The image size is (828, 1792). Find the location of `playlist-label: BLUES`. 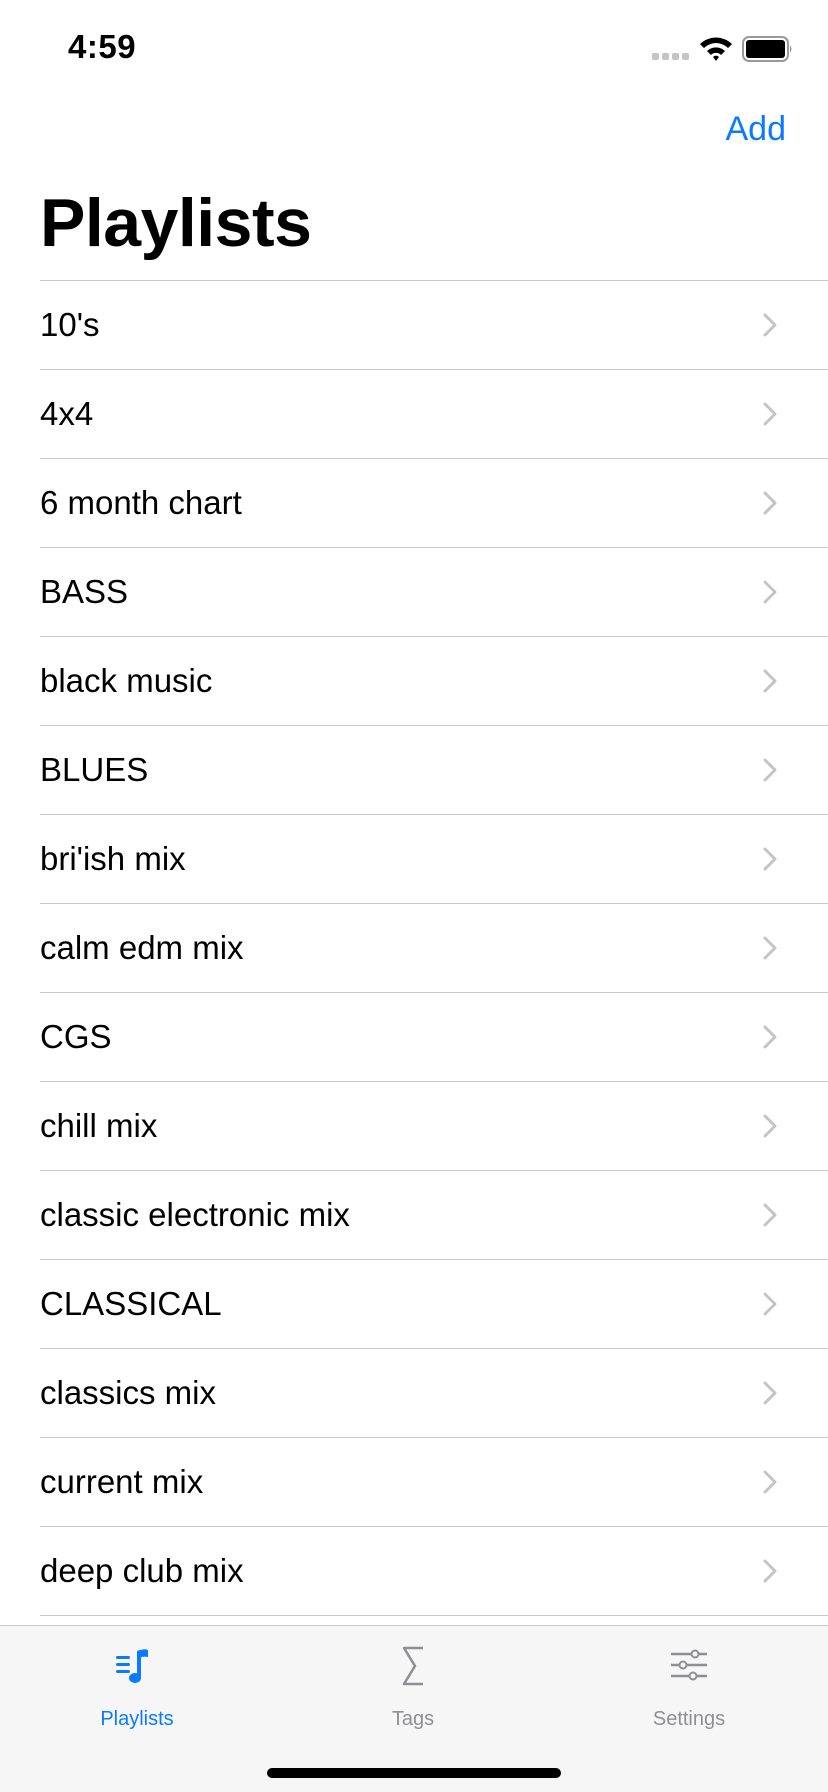

playlist-label: BLUES is located at coordinates (94, 769).